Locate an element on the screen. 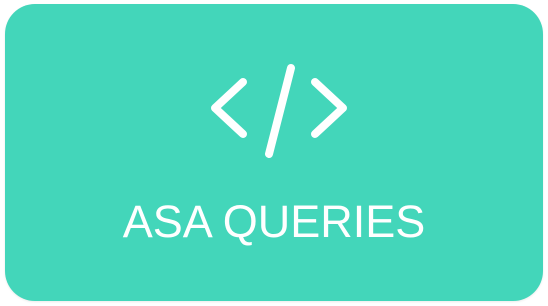  code-icon is located at coordinates (279, 110).